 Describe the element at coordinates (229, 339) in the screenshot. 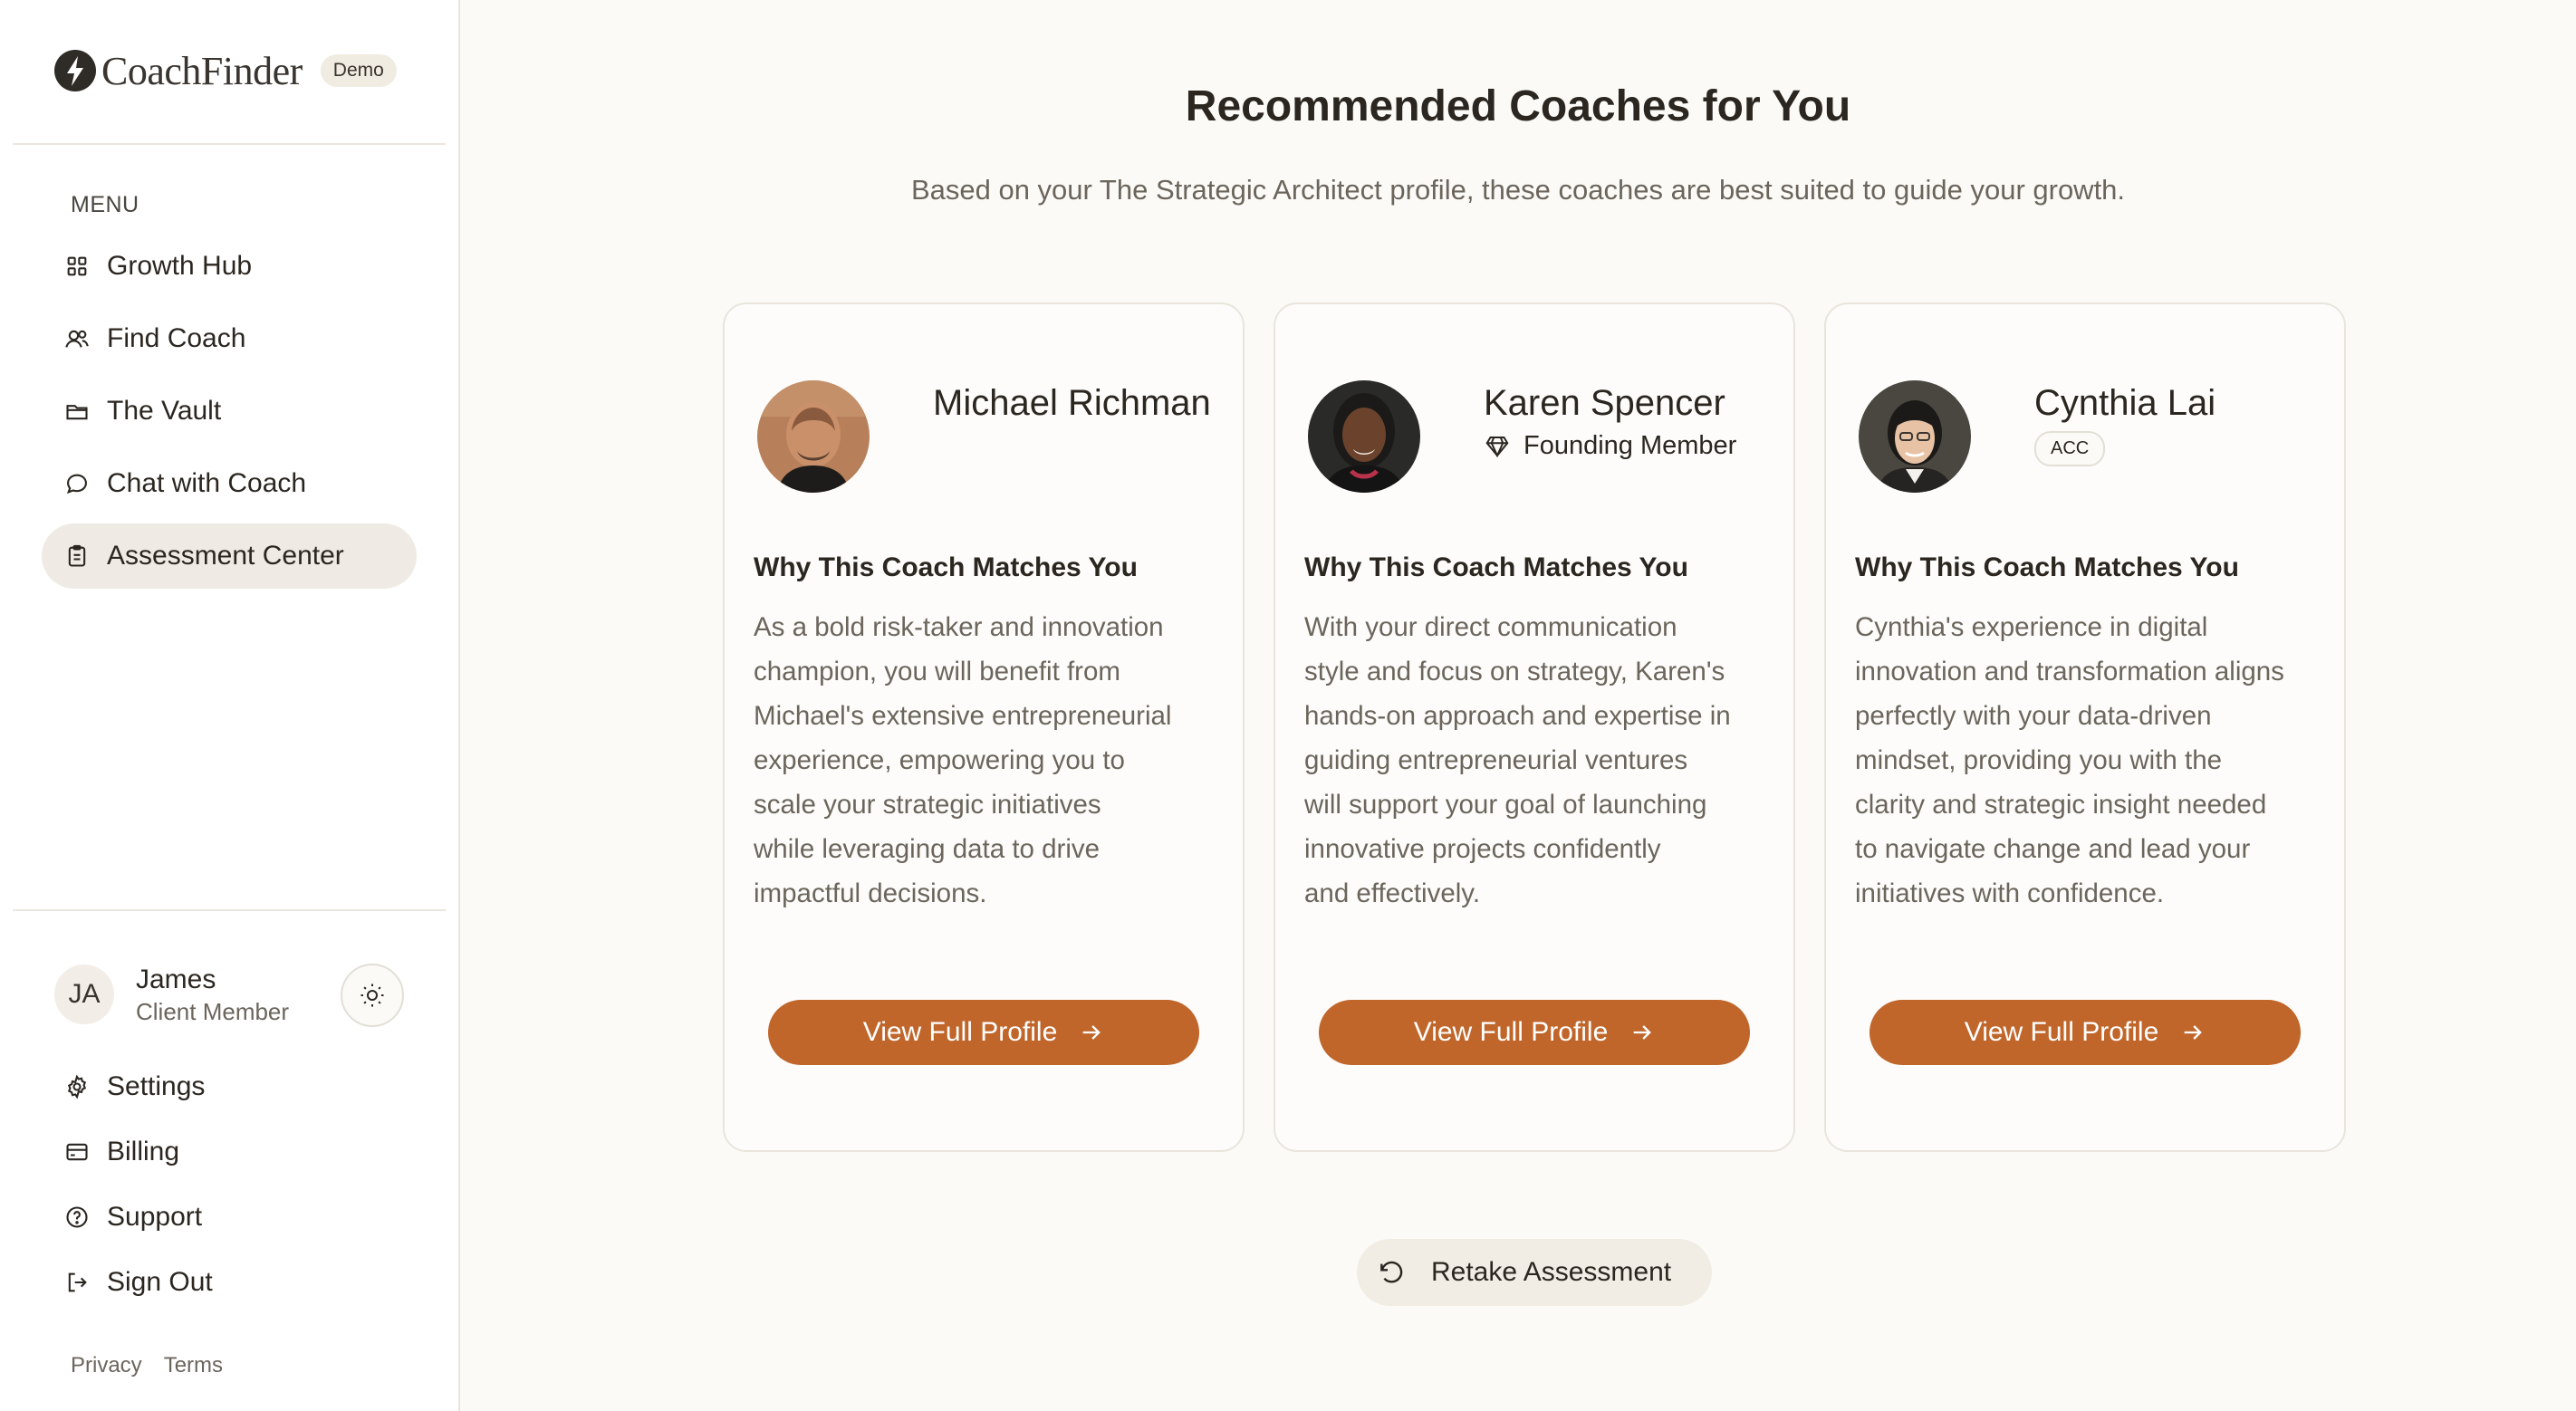

I see `sidebar-item-find-coach: Find Coach` at that location.